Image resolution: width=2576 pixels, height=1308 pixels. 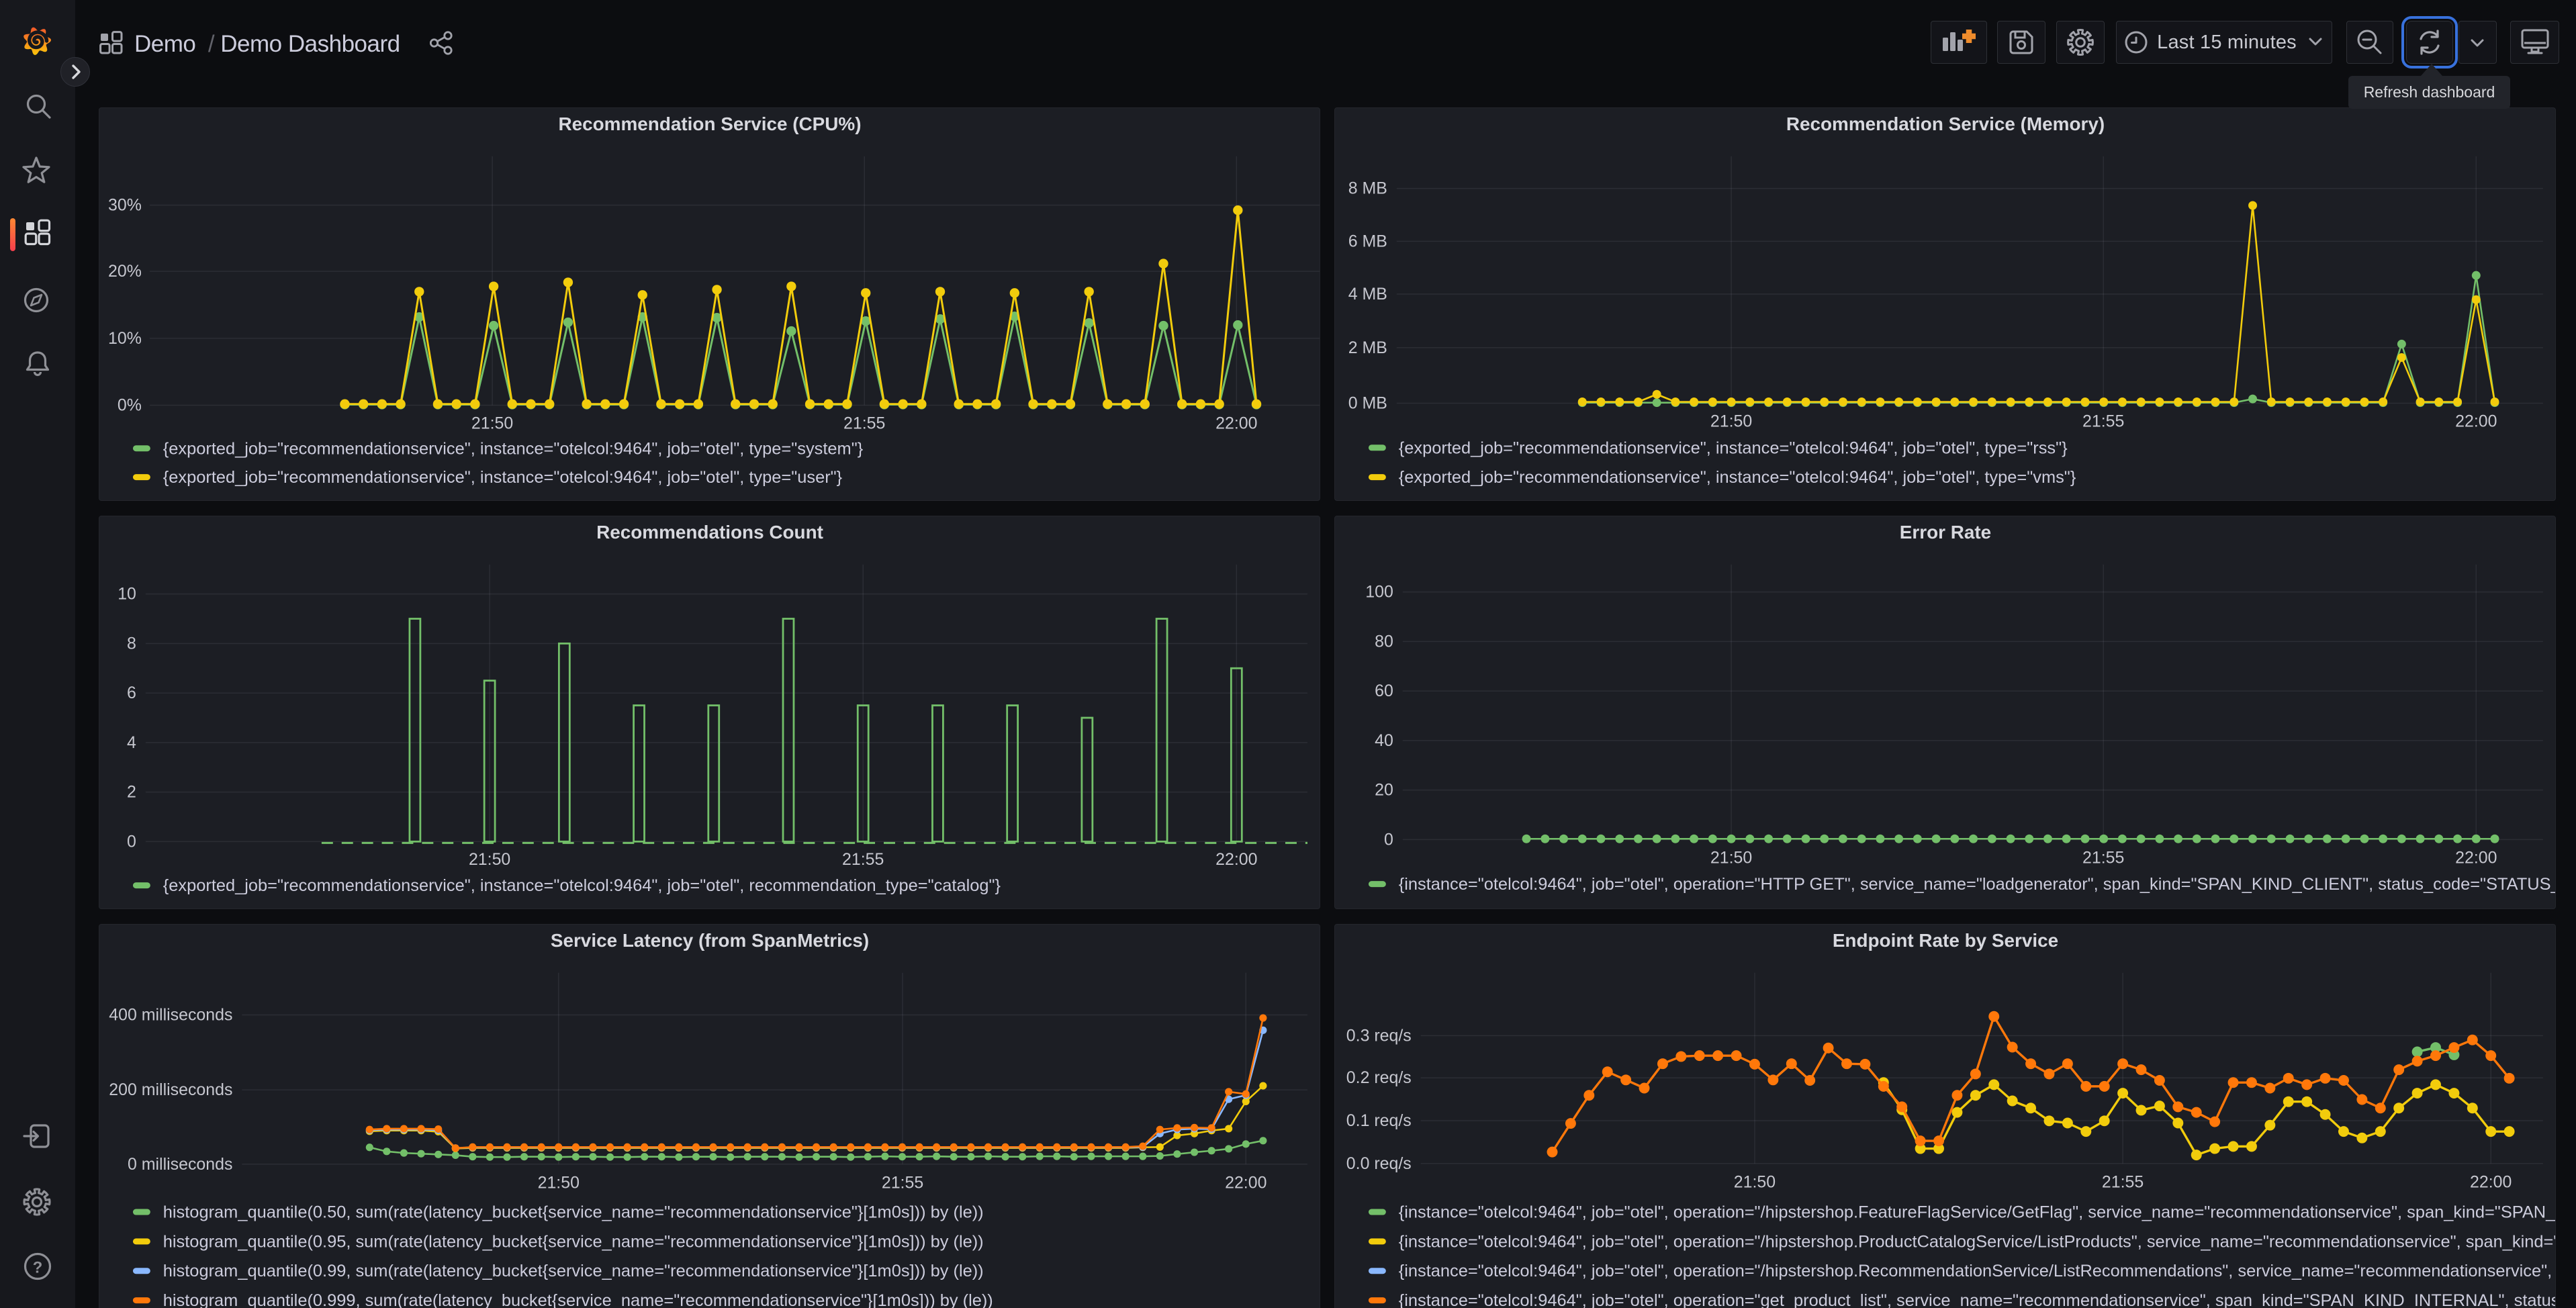 What do you see at coordinates (131, 743) in the screenshot?
I see `svg-text: 4` at bounding box center [131, 743].